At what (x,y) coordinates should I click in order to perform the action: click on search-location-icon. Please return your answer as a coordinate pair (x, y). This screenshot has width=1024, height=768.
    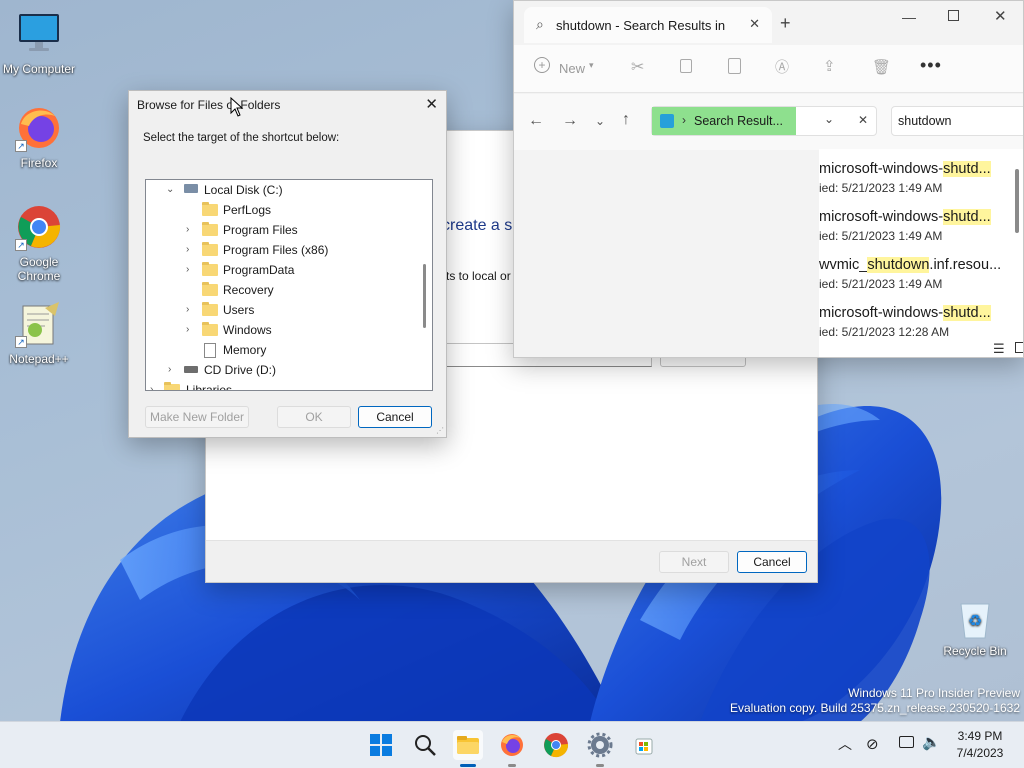
    Looking at the image, I should click on (667, 121).